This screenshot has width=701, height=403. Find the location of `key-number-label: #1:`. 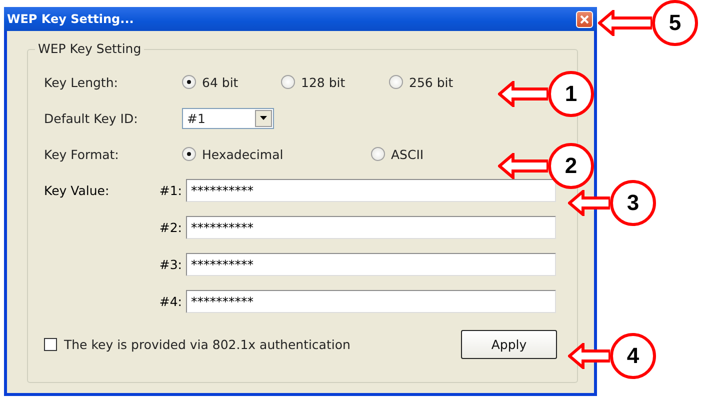

key-number-label: #1: is located at coordinates (170, 190).